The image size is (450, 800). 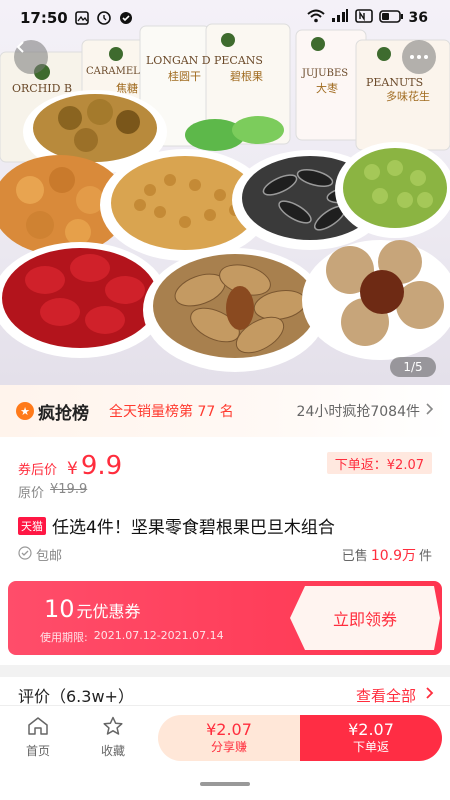 I want to click on sales-24h: 24小时疯抢7084件, so click(x=365, y=411).